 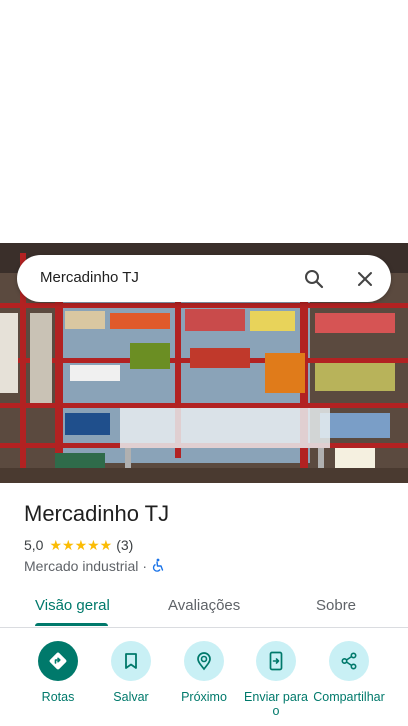 I want to click on send-to-phone-button: Enviar para o, so click(x=276, y=679).